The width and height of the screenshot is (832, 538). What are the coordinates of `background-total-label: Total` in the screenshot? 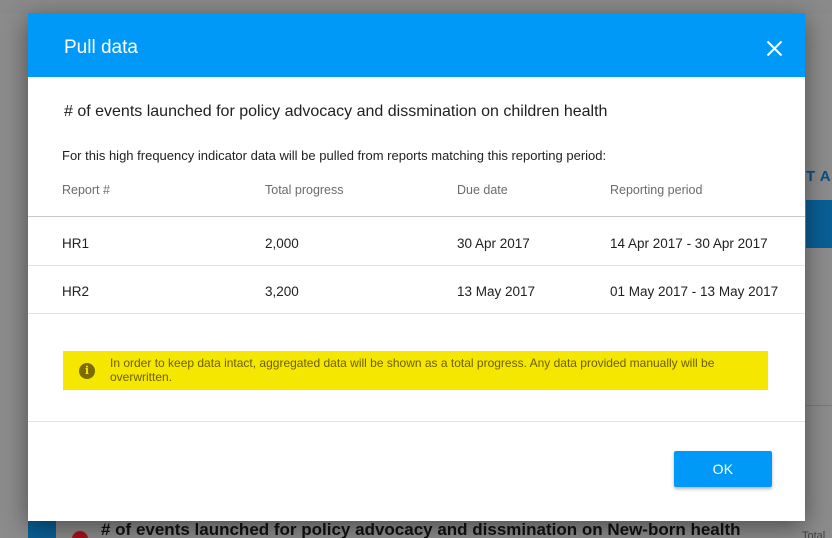 It's located at (814, 534).